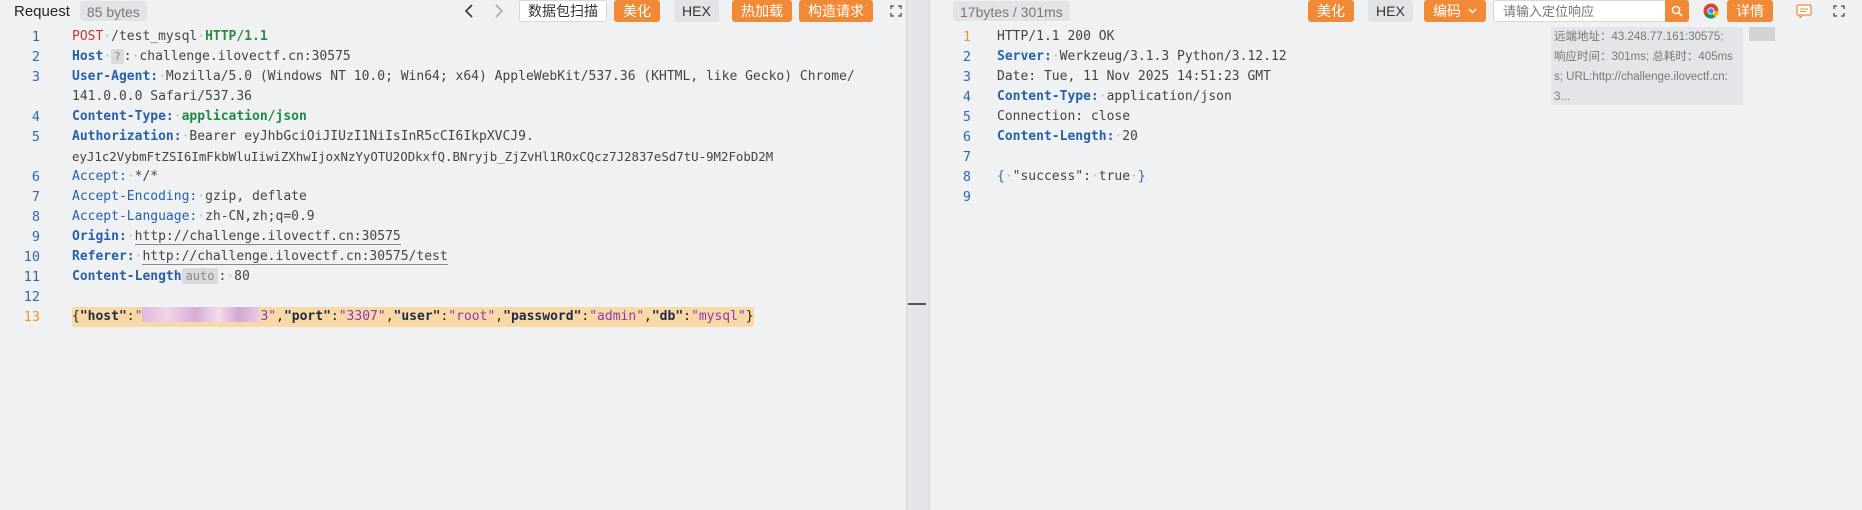 The image size is (1862, 510). What do you see at coordinates (117, 56) in the screenshot?
I see `help-chip: ?` at bounding box center [117, 56].